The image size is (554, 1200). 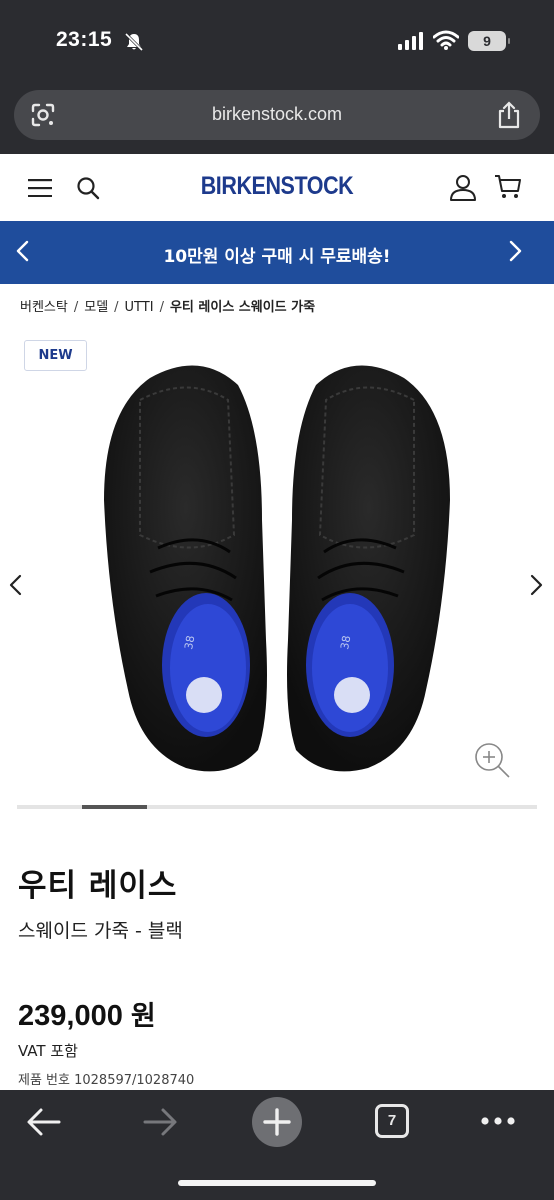 What do you see at coordinates (515, 251) in the screenshot?
I see `chevron-right-icon` at bounding box center [515, 251].